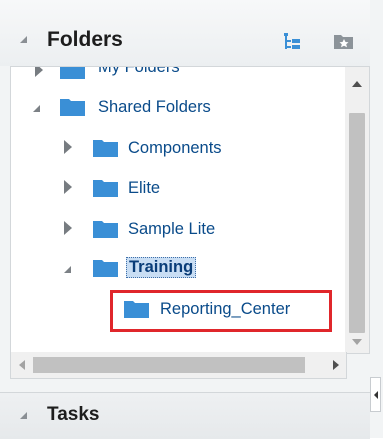 Image resolution: width=383 pixels, height=439 pixels. Describe the element at coordinates (171, 229) in the screenshot. I see `tree-item-label: Sample Lite` at that location.